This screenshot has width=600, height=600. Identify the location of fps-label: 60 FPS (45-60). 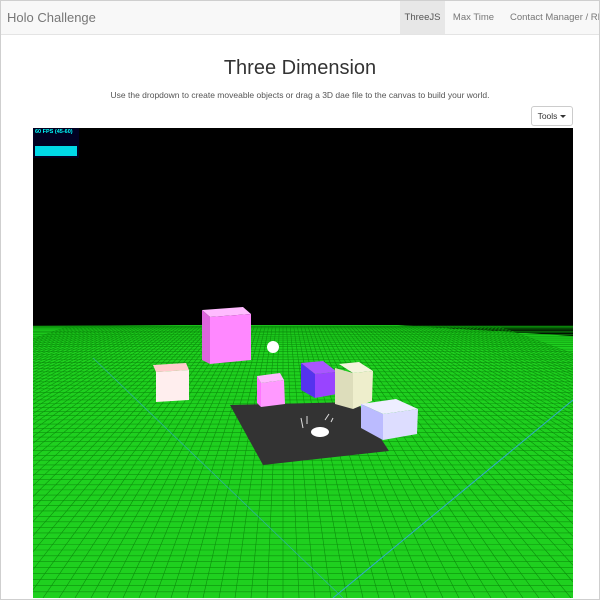
(54, 132).